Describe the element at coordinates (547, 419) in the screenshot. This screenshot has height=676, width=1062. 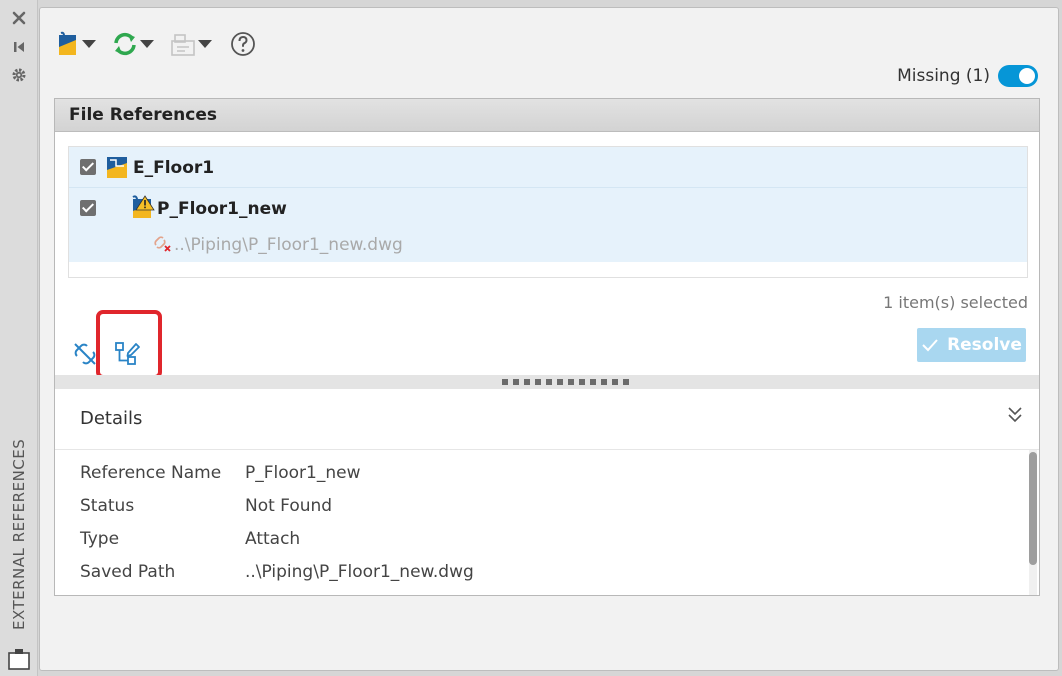
I see `details-header: Details` at that location.